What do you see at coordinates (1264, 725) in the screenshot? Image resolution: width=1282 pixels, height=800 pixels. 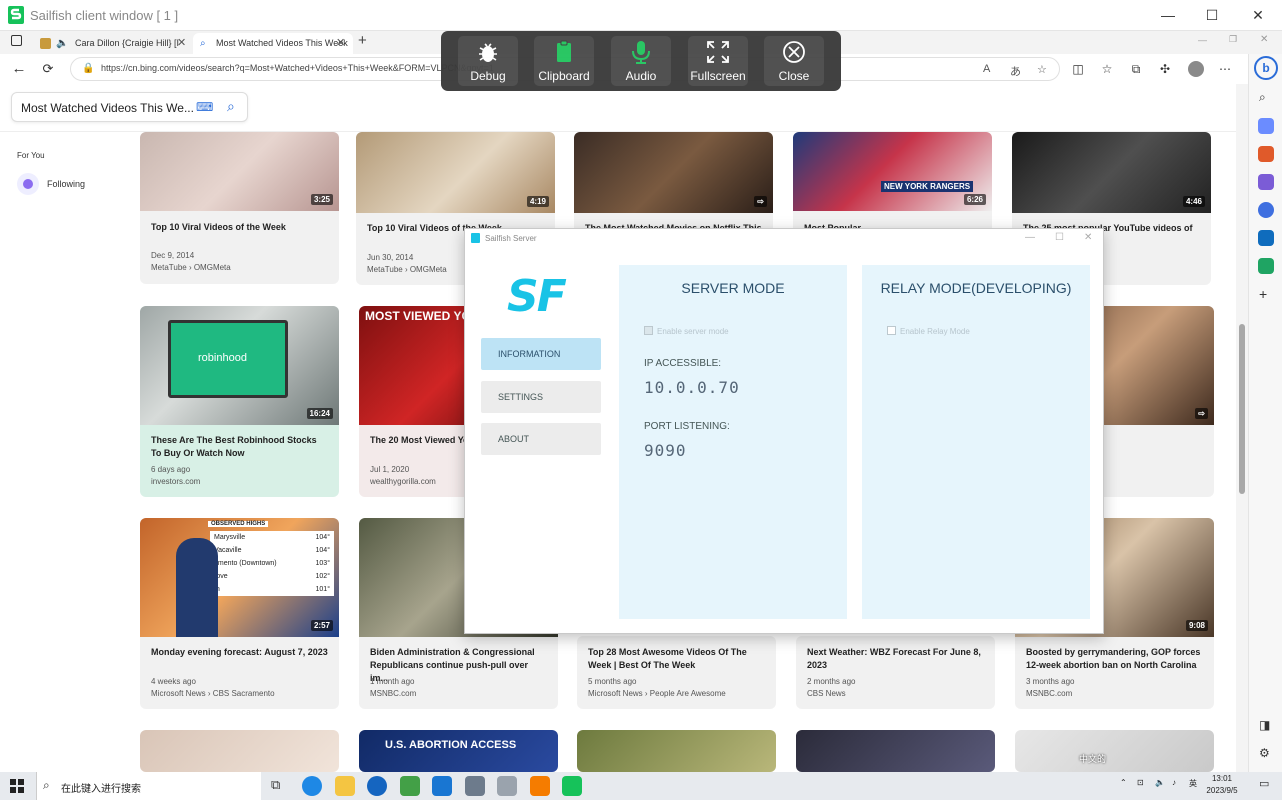 I see `sidebar-toggle-icon: ◨` at bounding box center [1264, 725].